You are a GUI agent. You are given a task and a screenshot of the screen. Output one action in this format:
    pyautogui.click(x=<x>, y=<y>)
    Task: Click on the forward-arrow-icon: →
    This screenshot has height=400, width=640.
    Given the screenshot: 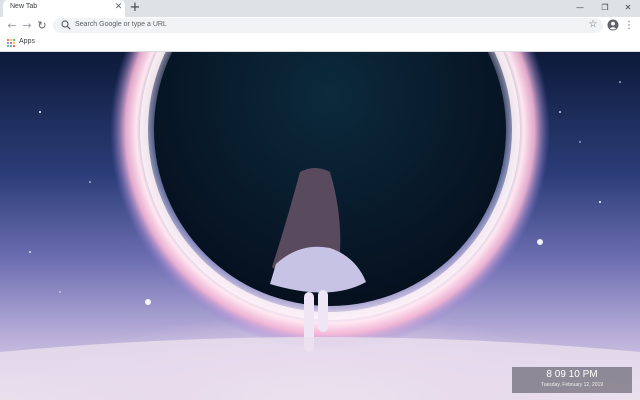 What is the action you would take?
    pyautogui.click(x=27, y=26)
    